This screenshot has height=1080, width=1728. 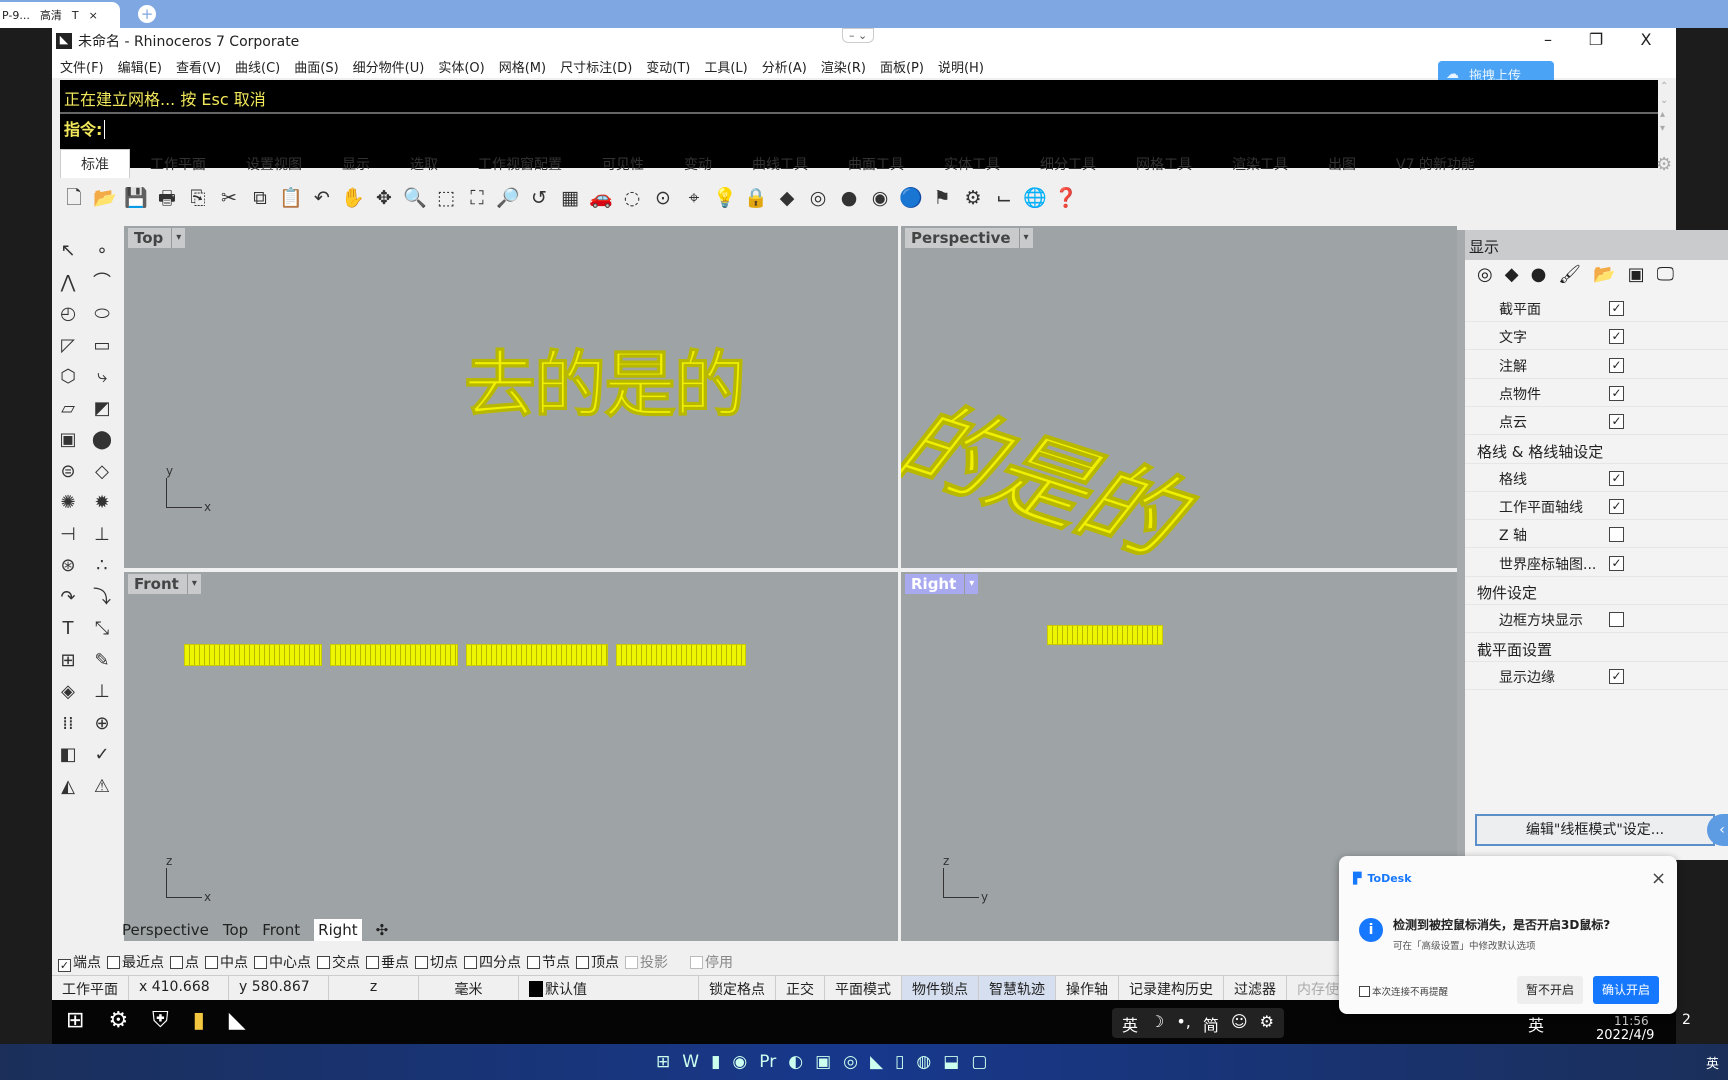 I want to click on ellipse-icon: ⬭, so click(x=102, y=315).